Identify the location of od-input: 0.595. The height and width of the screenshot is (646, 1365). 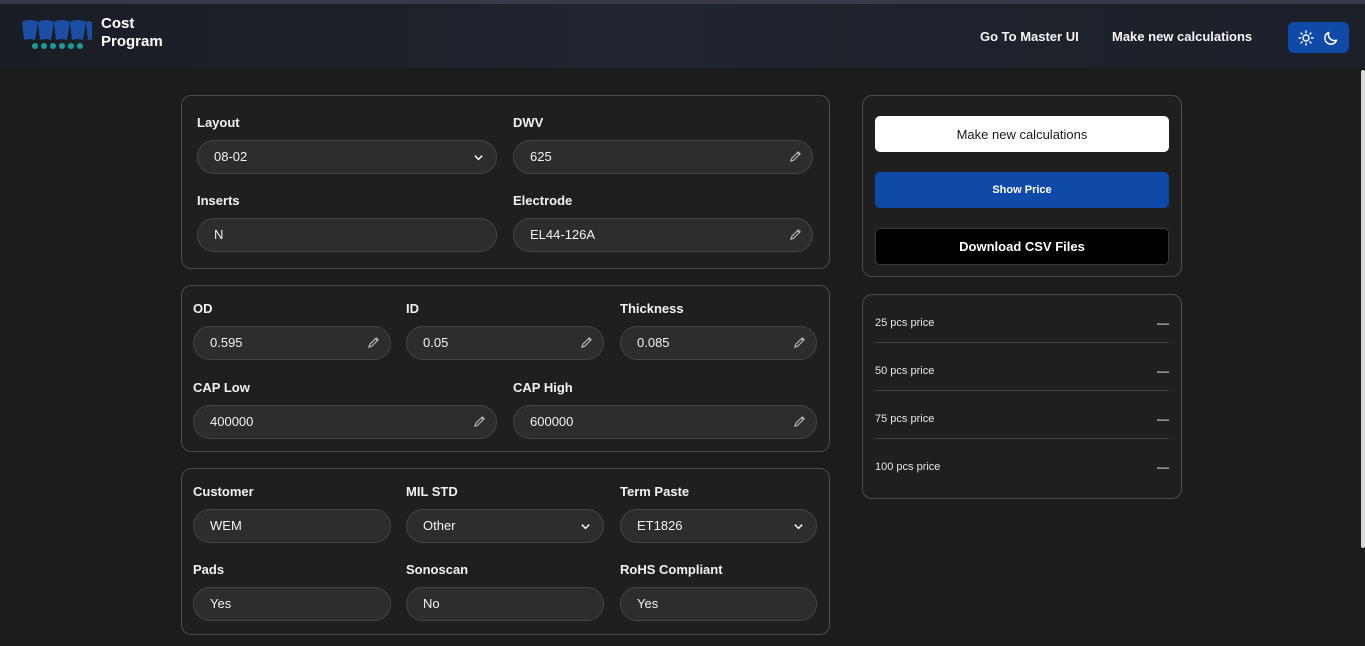
(292, 343).